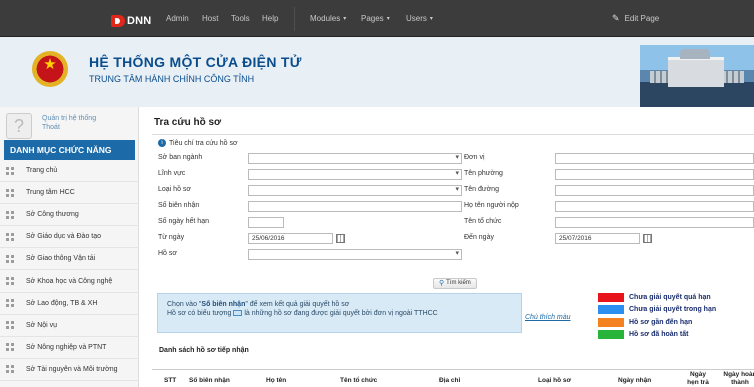  I want to click on label-so-ban-nganh: Sở ban ngành, so click(180, 157).